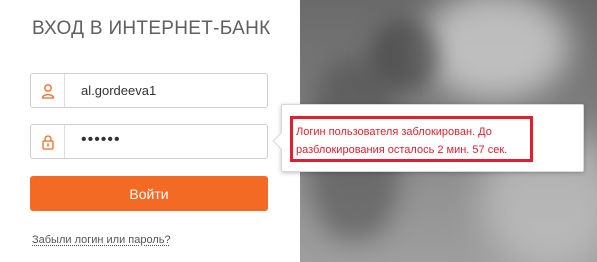  What do you see at coordinates (48, 141) in the screenshot?
I see `lock-icon` at bounding box center [48, 141].